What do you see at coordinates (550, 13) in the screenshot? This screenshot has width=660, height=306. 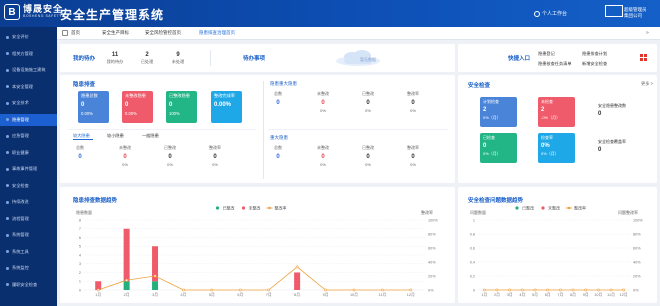 I see `workbench-link: 个人工作台` at bounding box center [550, 13].